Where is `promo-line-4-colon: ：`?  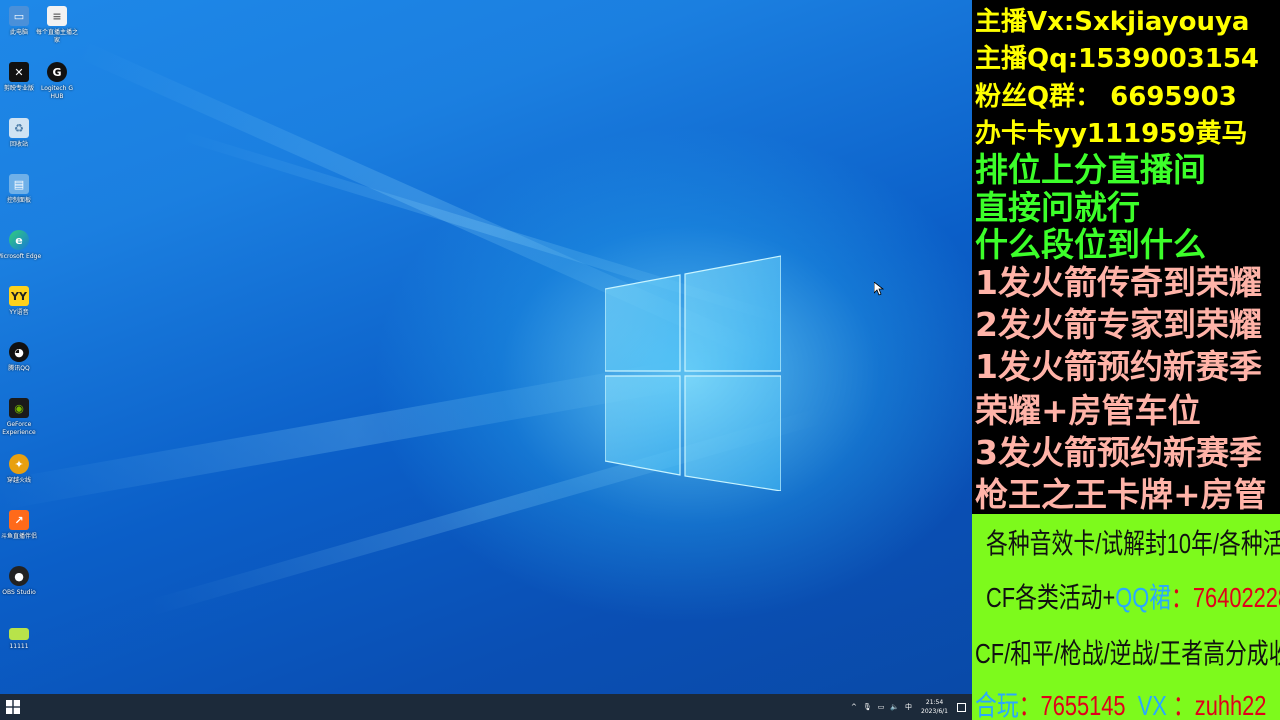
promo-line-4-colon: ： is located at coordinates (1029, 705).